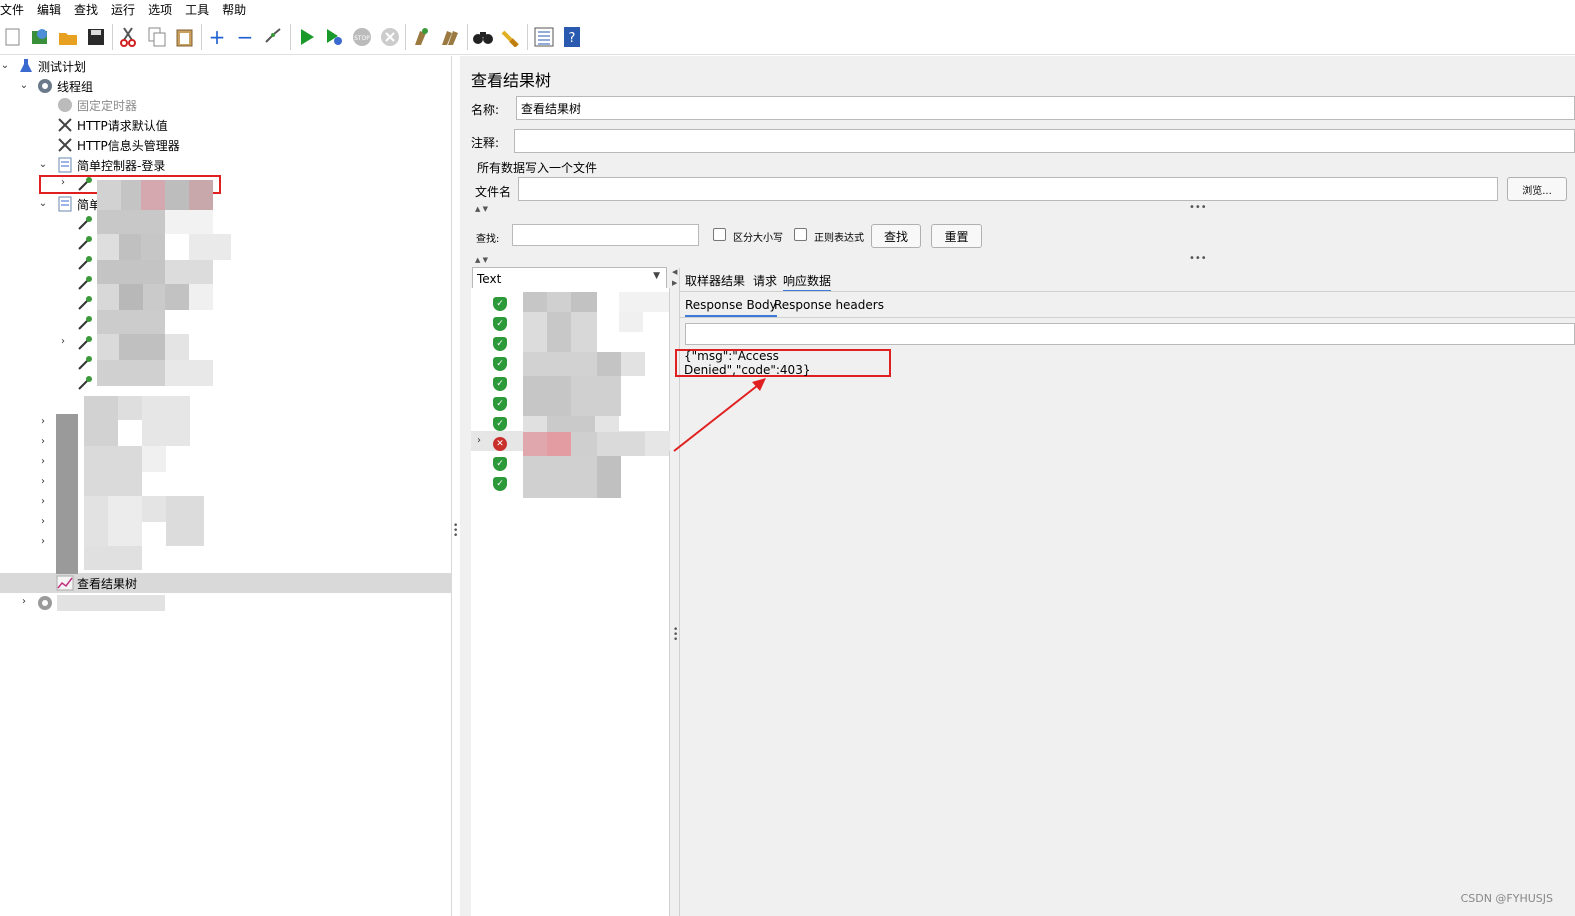 This screenshot has width=1575, height=916. I want to click on error-icon: ✕, so click(500, 444).